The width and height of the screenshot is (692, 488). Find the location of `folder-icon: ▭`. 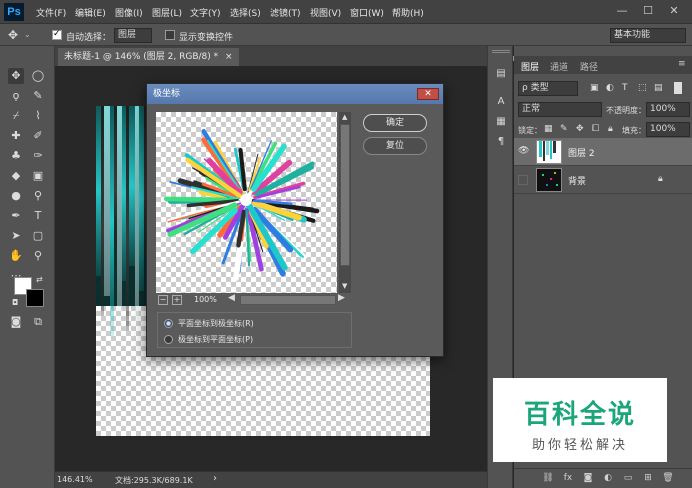

folder-icon: ▭ is located at coordinates (628, 478).